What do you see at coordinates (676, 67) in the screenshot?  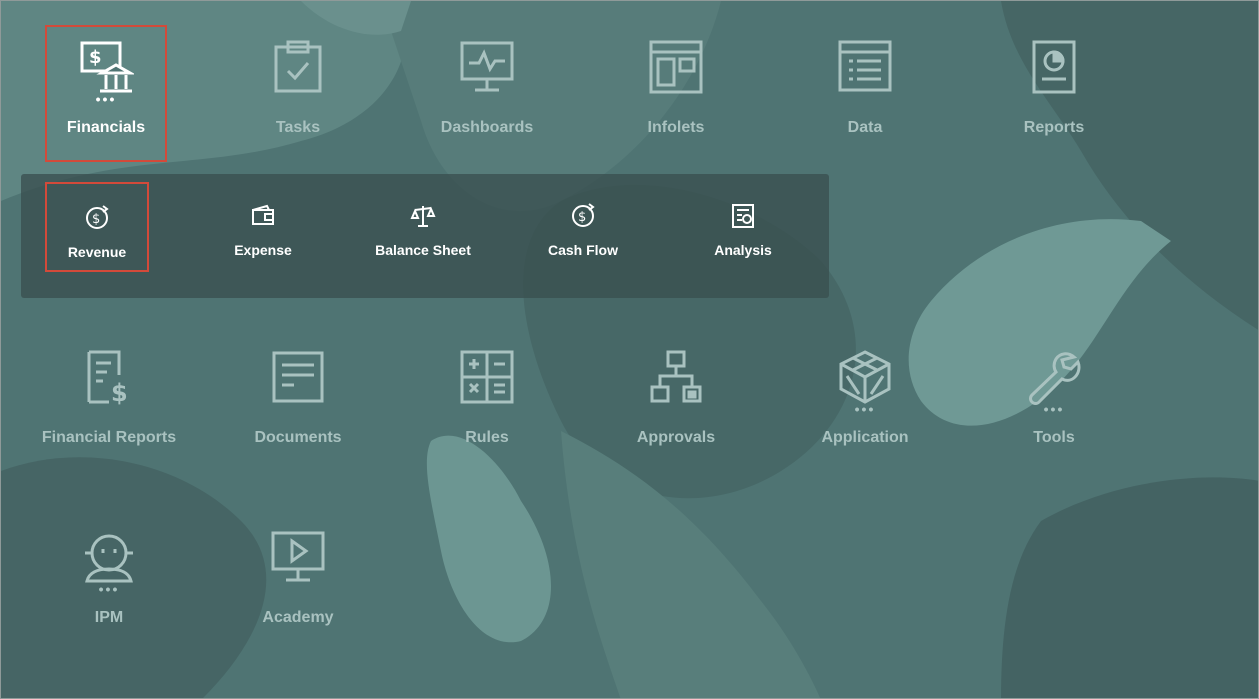 I see `layout-panels-icon` at bounding box center [676, 67].